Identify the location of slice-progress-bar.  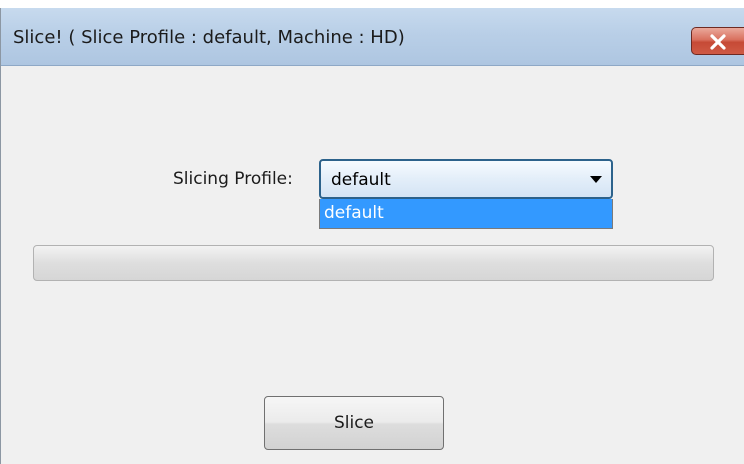
(373, 263).